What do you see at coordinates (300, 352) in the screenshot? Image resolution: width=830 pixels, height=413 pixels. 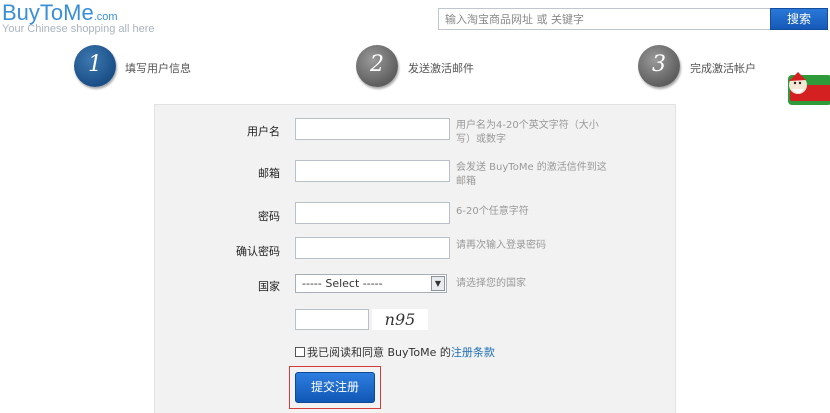 I see `terms-checkbox` at bounding box center [300, 352].